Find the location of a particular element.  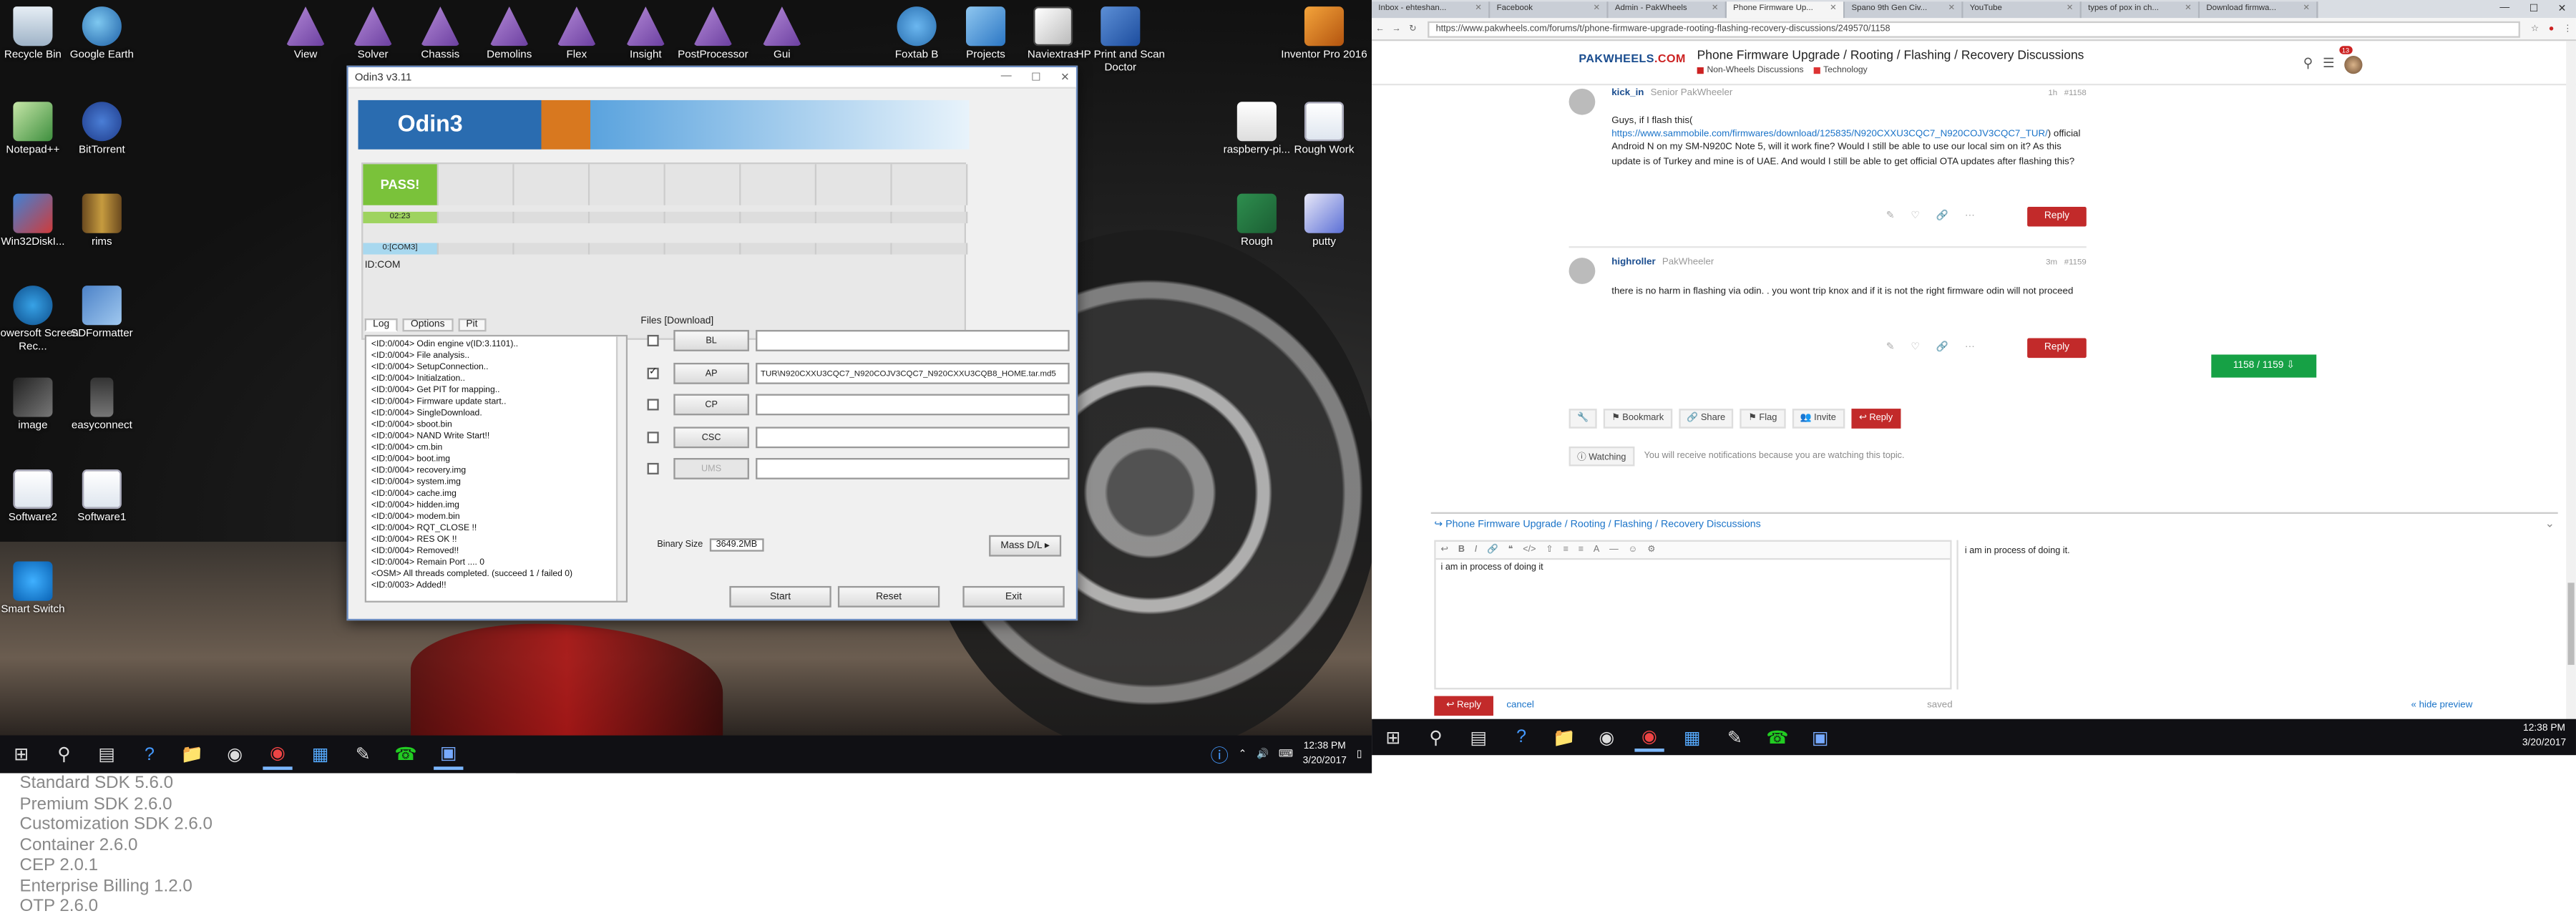

invite-button: 👥 Invite is located at coordinates (1818, 419).